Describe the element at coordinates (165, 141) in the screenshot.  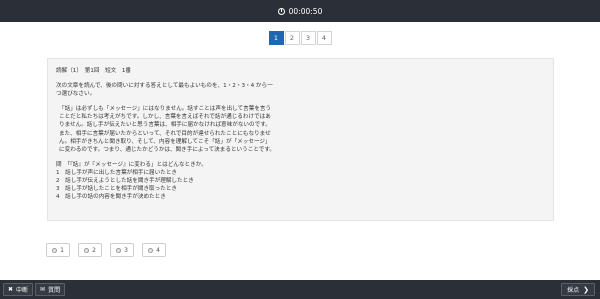
I see `passage-line: ん。相手がきちんと聞き取り、そして、内容を理解してこそ「話」が「メッセージ」` at that location.